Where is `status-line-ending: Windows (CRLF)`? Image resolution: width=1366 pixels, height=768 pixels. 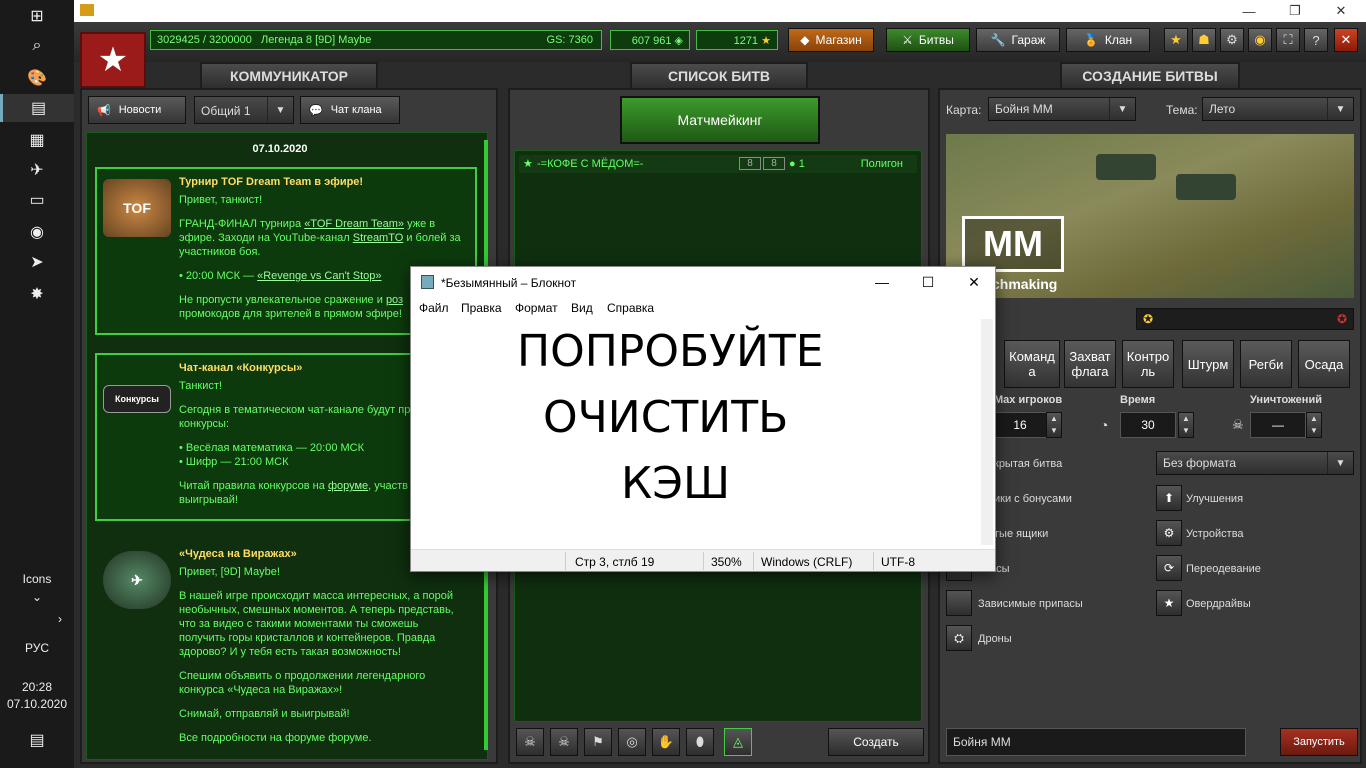 status-line-ending: Windows (CRLF) is located at coordinates (807, 562).